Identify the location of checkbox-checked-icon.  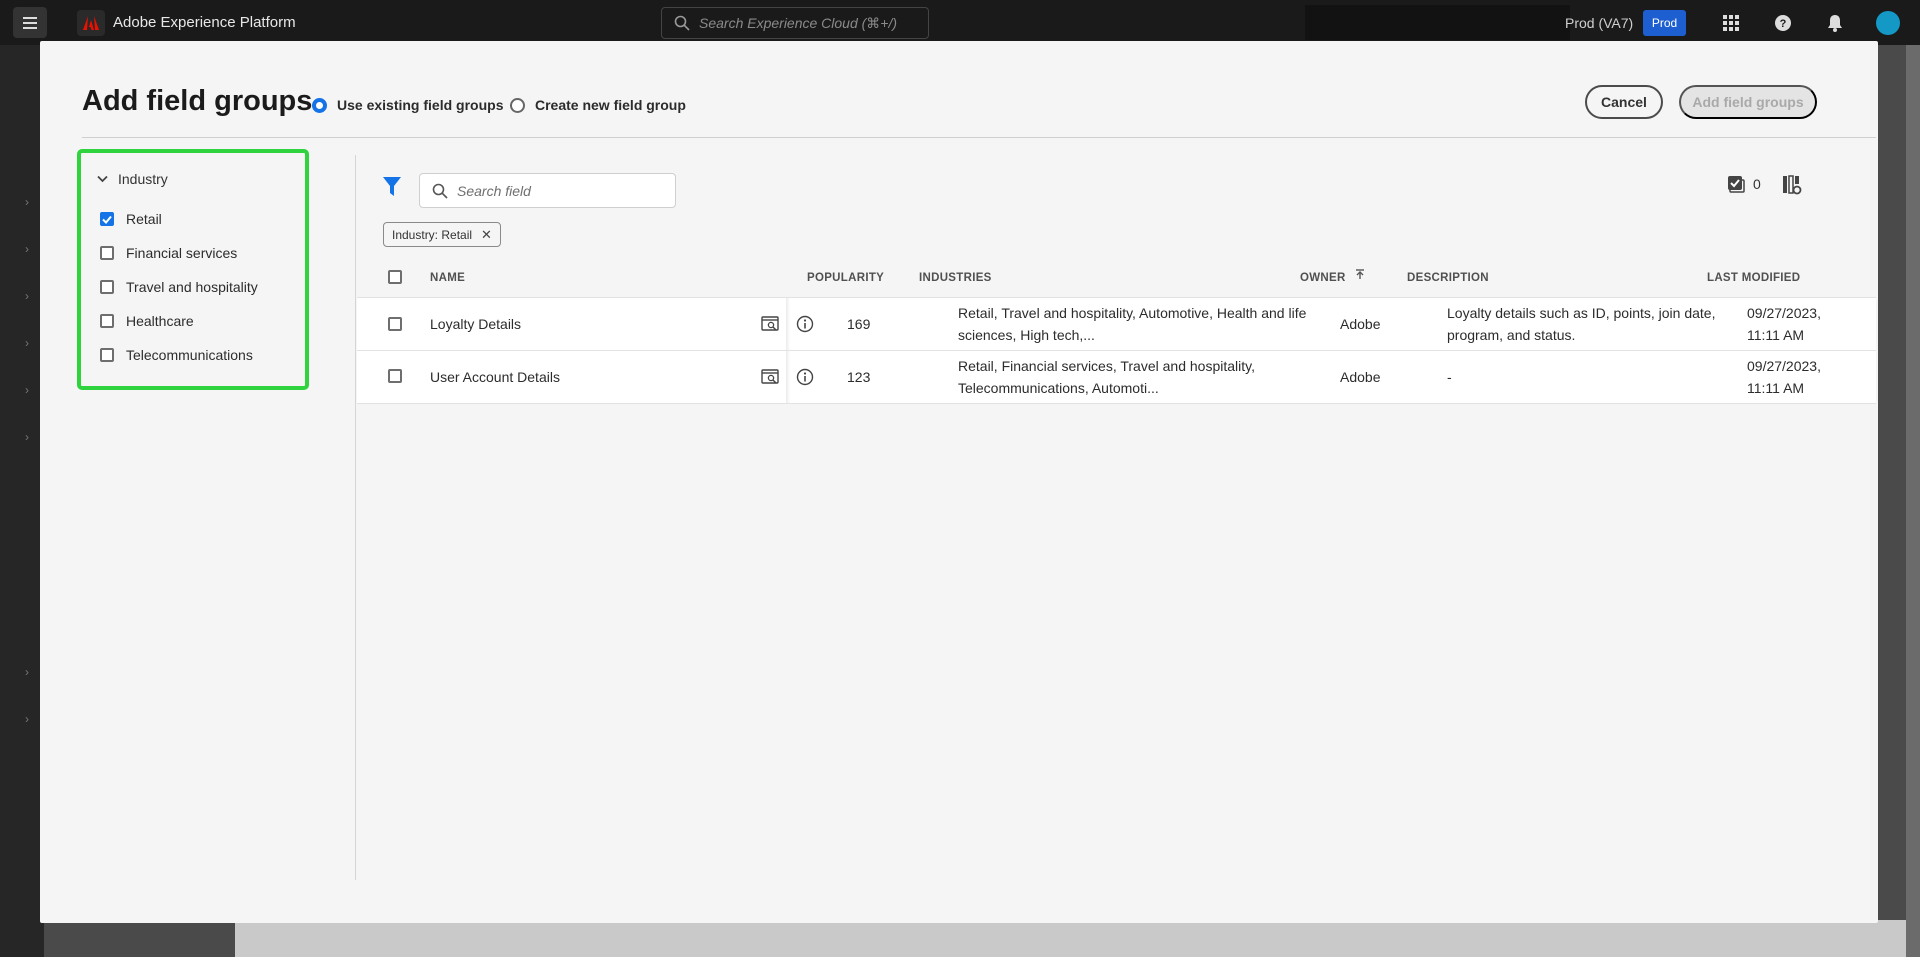
(107, 219).